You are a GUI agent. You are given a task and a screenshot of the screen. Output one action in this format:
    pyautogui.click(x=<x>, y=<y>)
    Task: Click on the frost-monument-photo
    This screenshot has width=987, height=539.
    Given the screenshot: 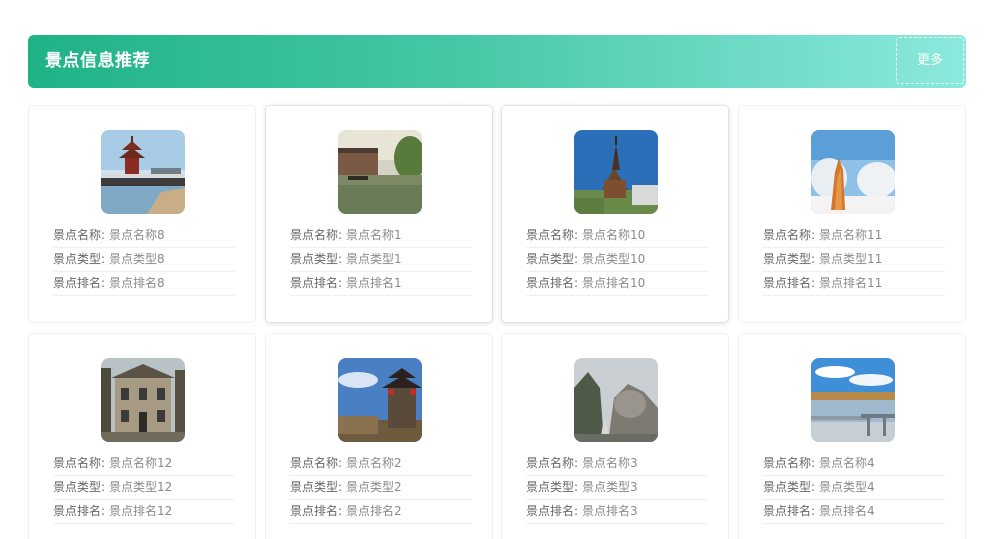 What is the action you would take?
    pyautogui.click(x=853, y=172)
    